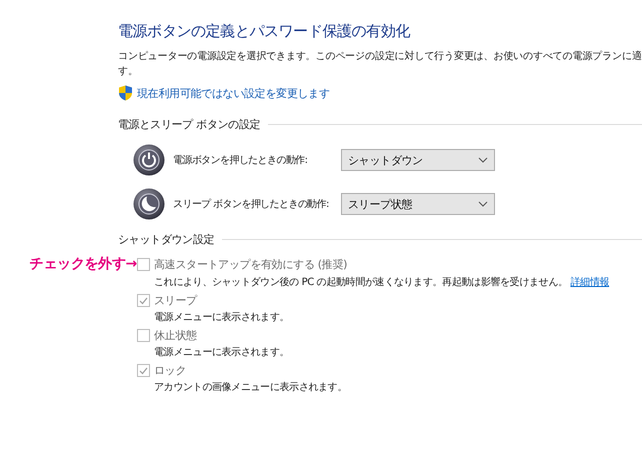 This screenshot has width=642, height=469. What do you see at coordinates (125, 93) in the screenshot?
I see `shield-icon` at bounding box center [125, 93].